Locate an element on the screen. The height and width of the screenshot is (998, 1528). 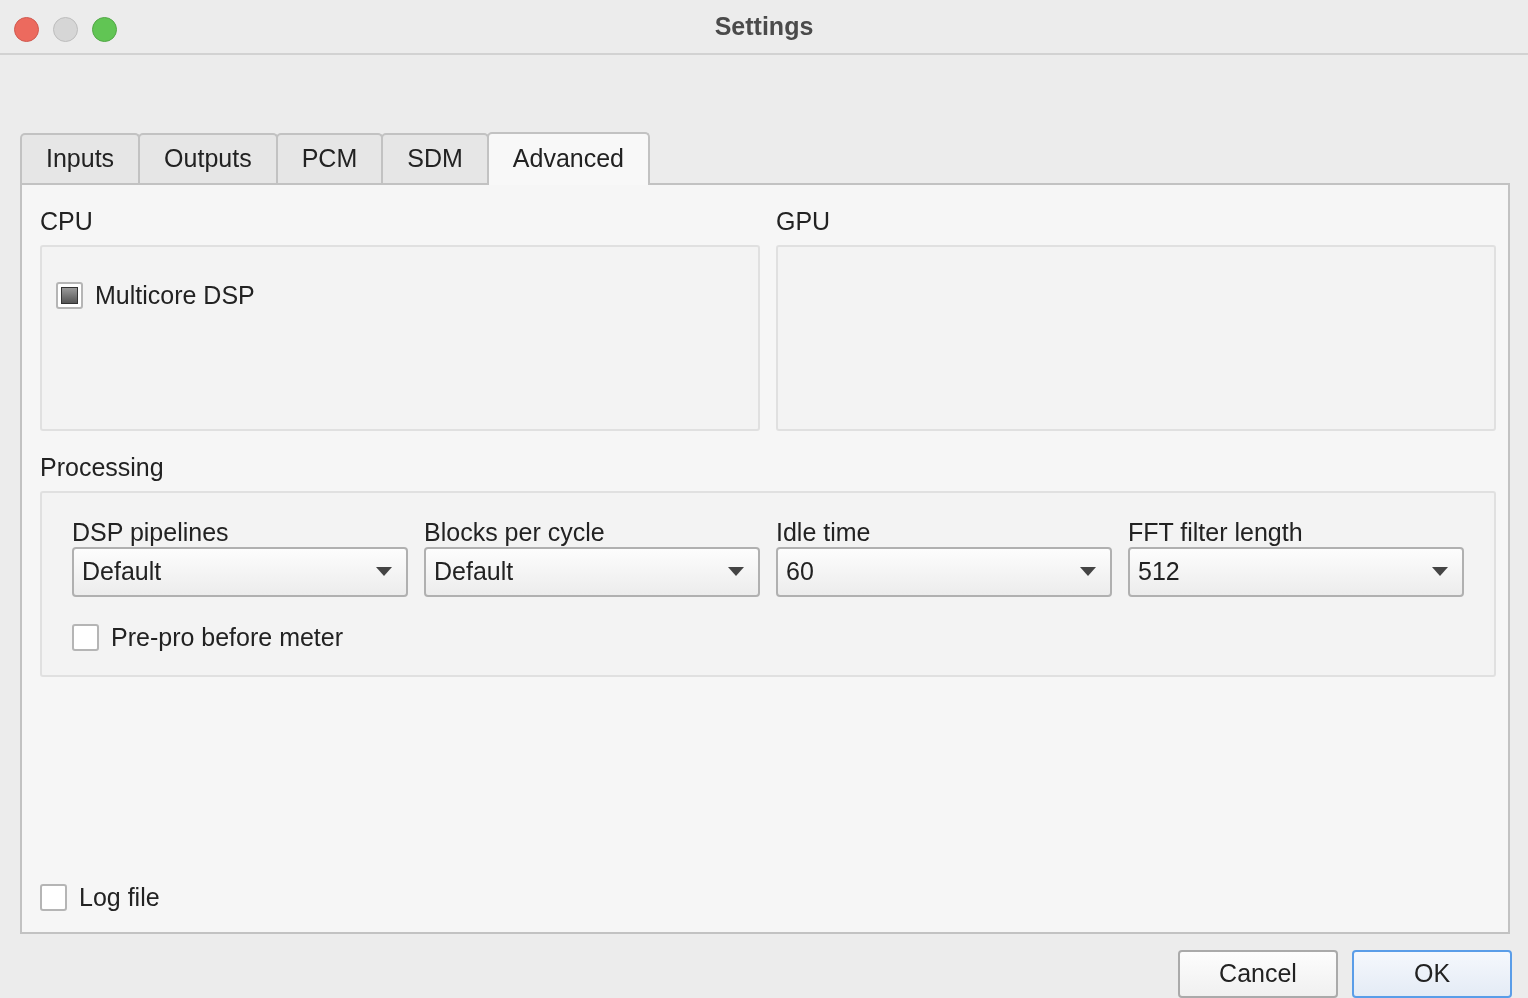
tab: PCM is located at coordinates (329, 157).